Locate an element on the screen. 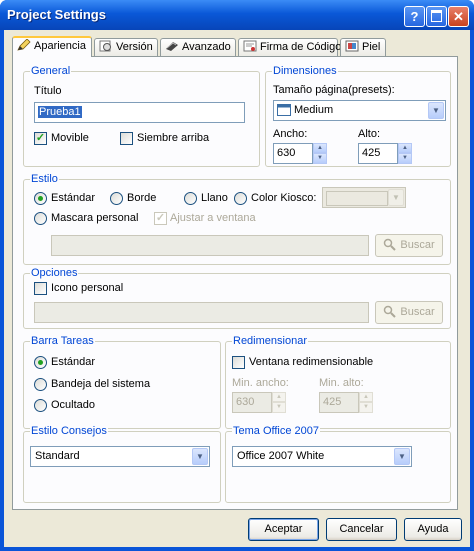  tab-label: Versión is located at coordinates (134, 47).